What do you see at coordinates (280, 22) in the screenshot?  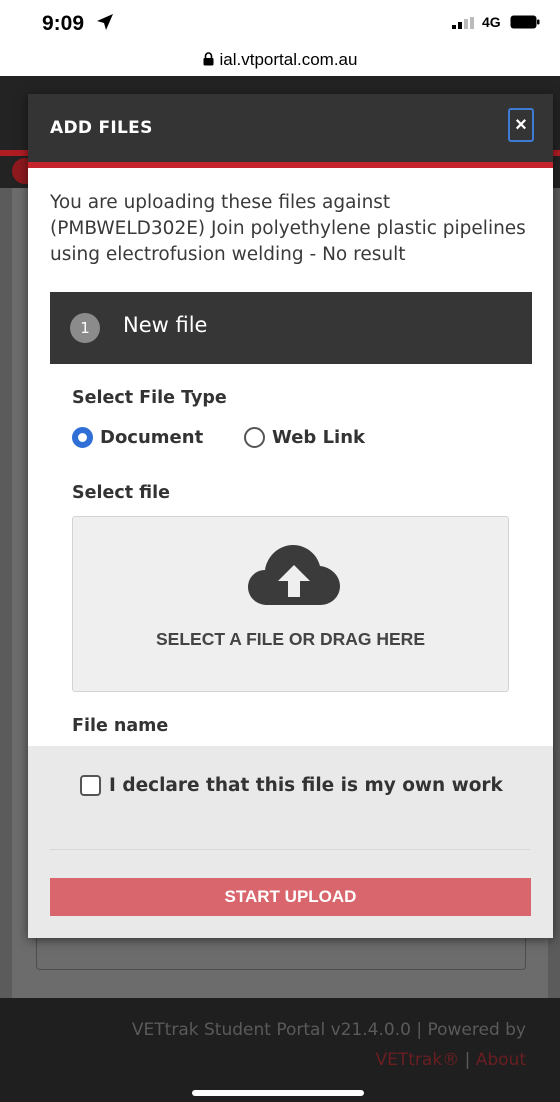 I see `status-bar: 9:09 4G` at bounding box center [280, 22].